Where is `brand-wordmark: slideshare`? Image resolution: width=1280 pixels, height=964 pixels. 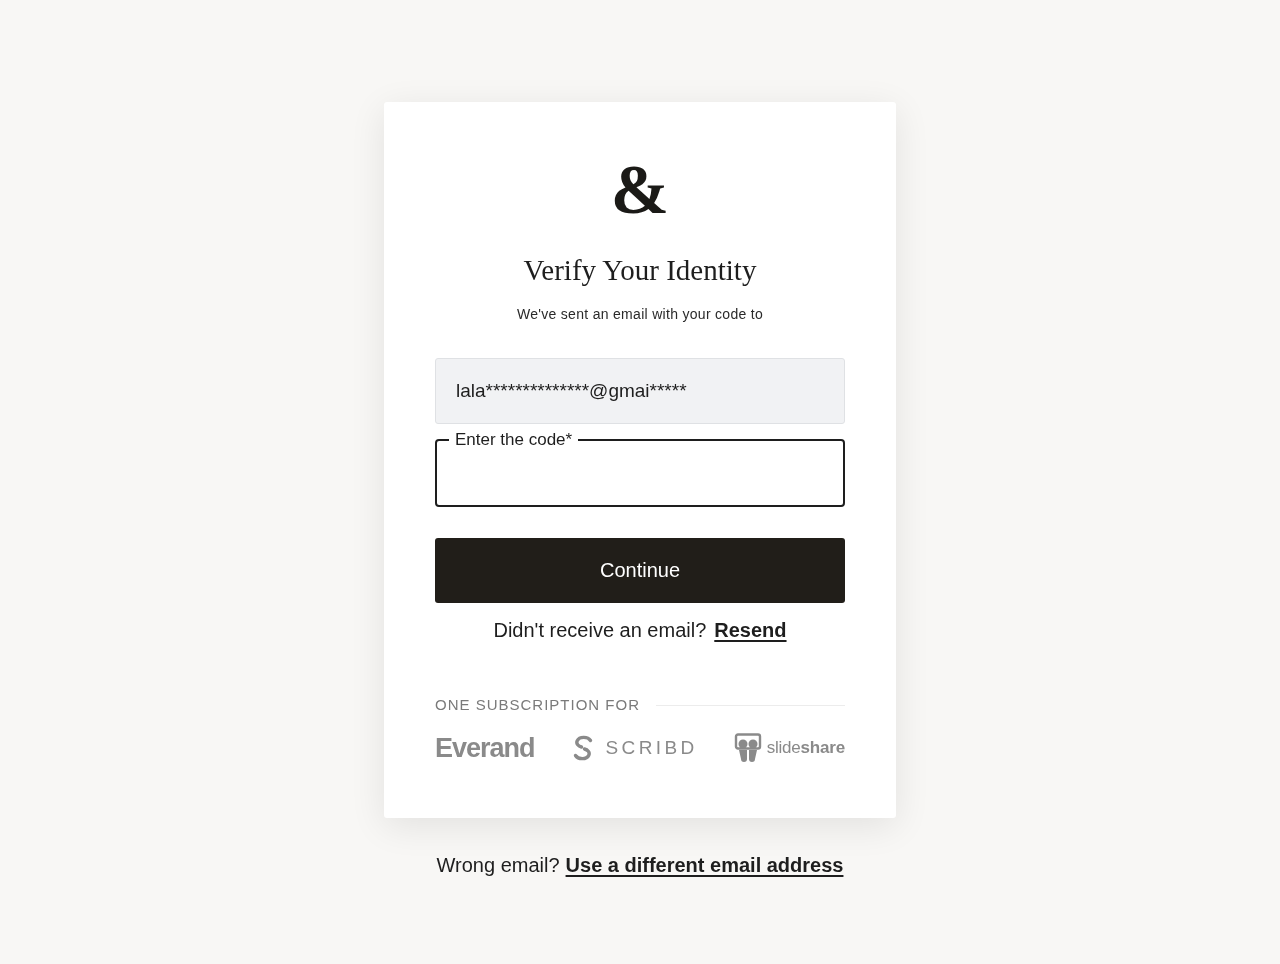
brand-wordmark: slideshare is located at coordinates (805, 748).